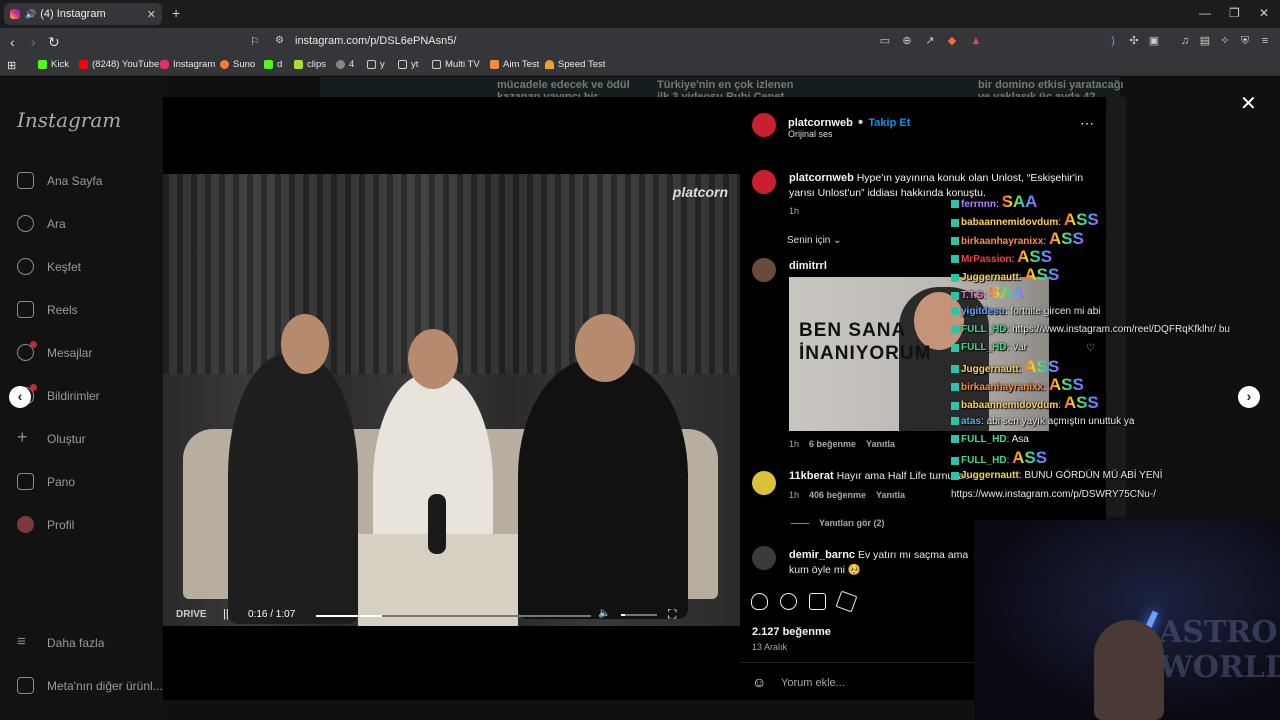  Describe the element at coordinates (187, 64) in the screenshot. I see `bookmark-instagram: Instagram` at that location.